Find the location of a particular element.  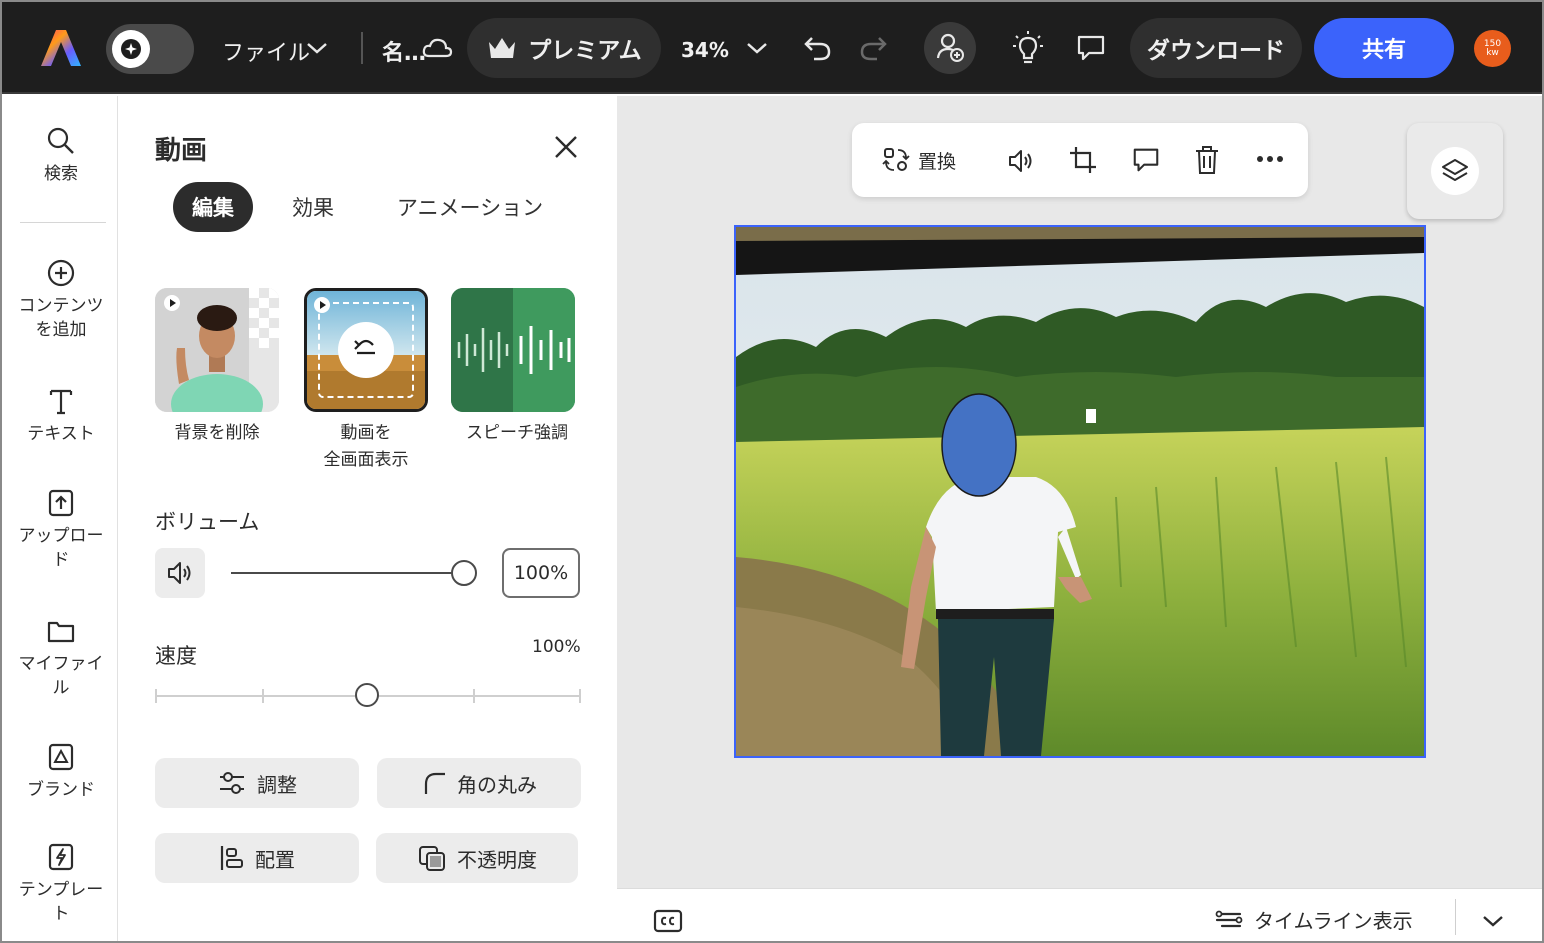

crown-icon is located at coordinates (502, 48).